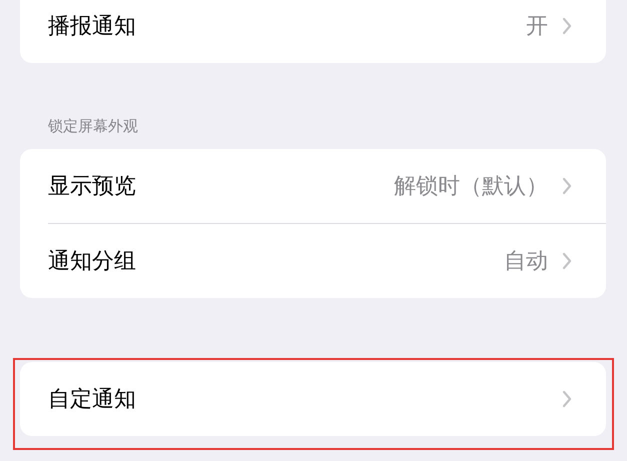 The width and height of the screenshot is (627, 461). What do you see at coordinates (93, 126) in the screenshot?
I see `section-header: 锁定屏幕外观` at bounding box center [93, 126].